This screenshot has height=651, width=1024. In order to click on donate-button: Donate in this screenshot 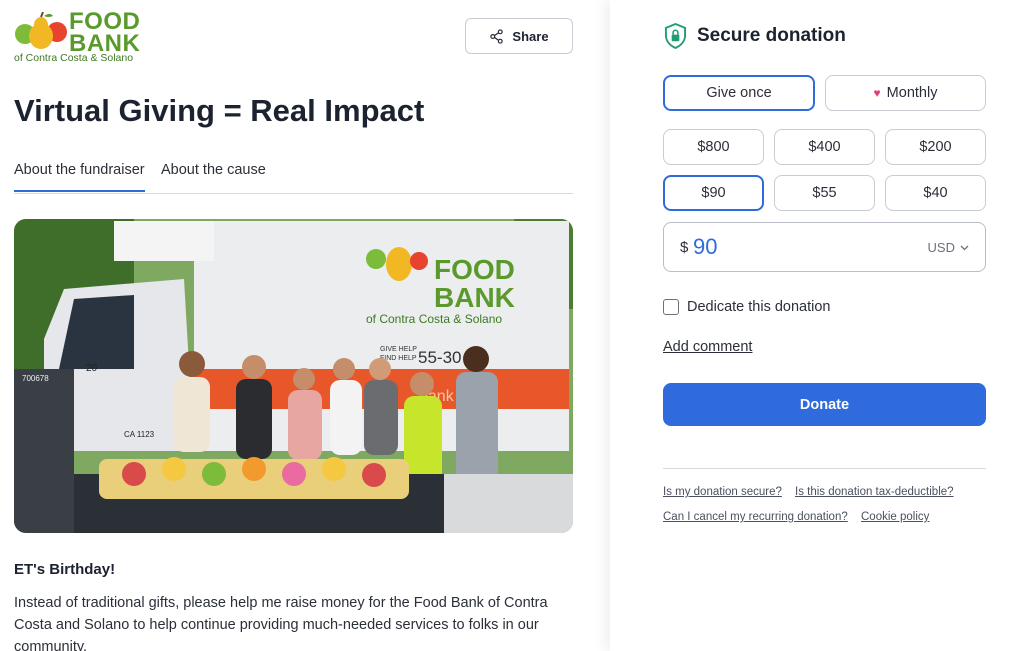, I will do `click(824, 404)`.